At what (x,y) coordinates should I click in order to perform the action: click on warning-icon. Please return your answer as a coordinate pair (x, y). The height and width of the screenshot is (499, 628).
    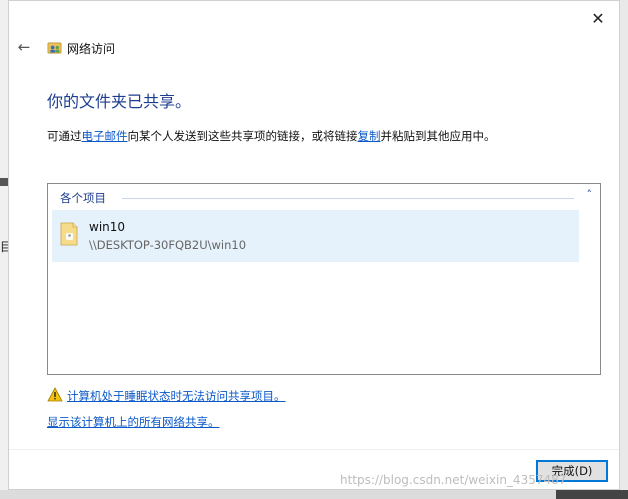
    Looking at the image, I should click on (55, 394).